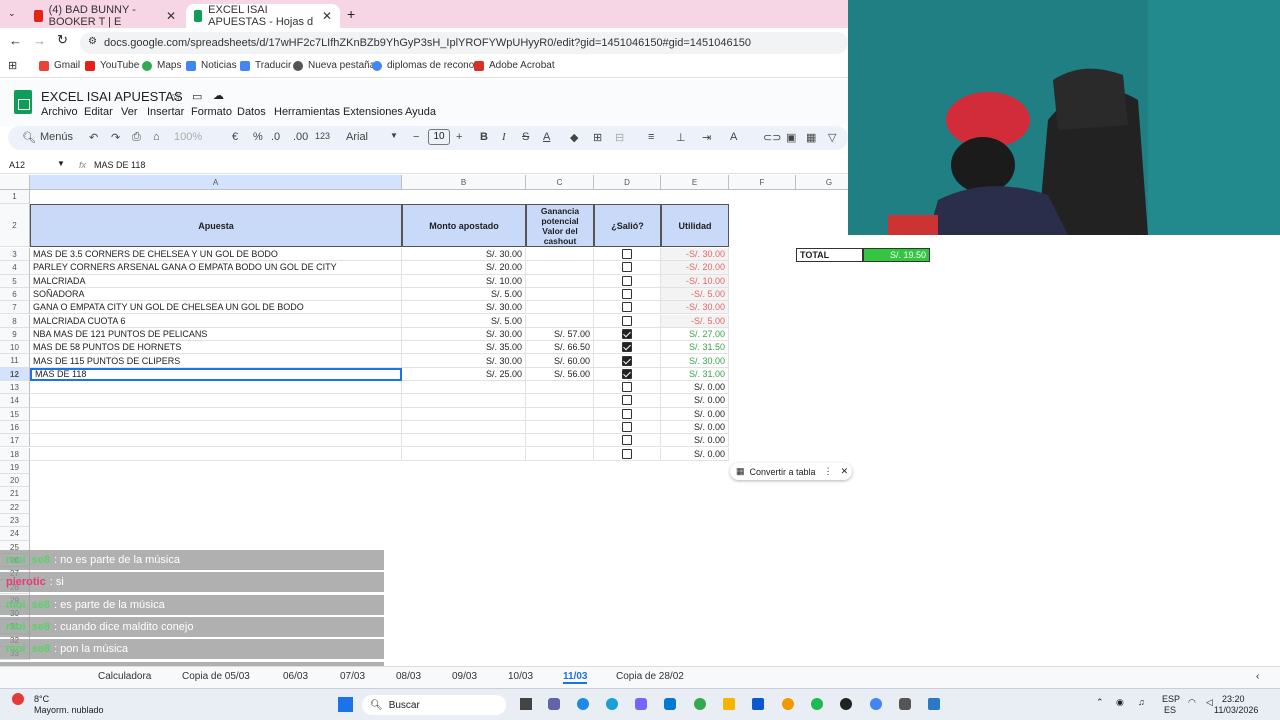 The width and height of the screenshot is (1280, 720). Describe the element at coordinates (583, 704) in the screenshot. I see `copilot-icon` at that location.